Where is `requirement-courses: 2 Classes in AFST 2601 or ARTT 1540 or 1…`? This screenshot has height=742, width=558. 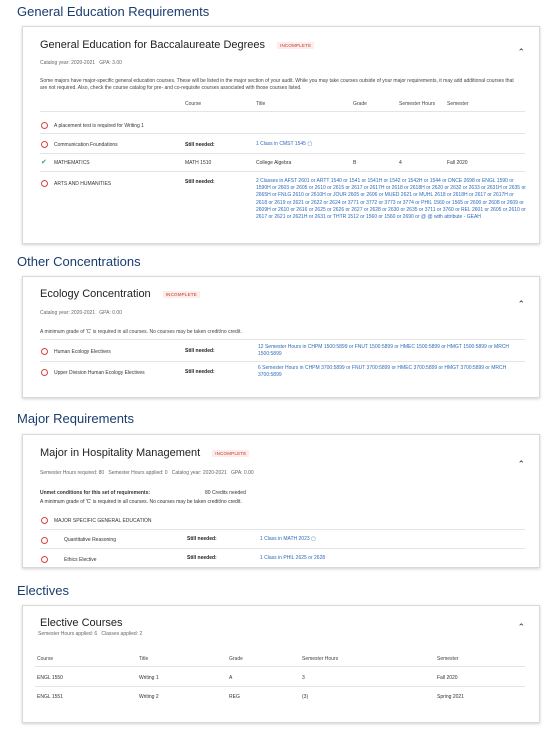
requirement-courses: 2 Classes in AFST 2601 or ARTT 1540 or 1… is located at coordinates (391, 199).